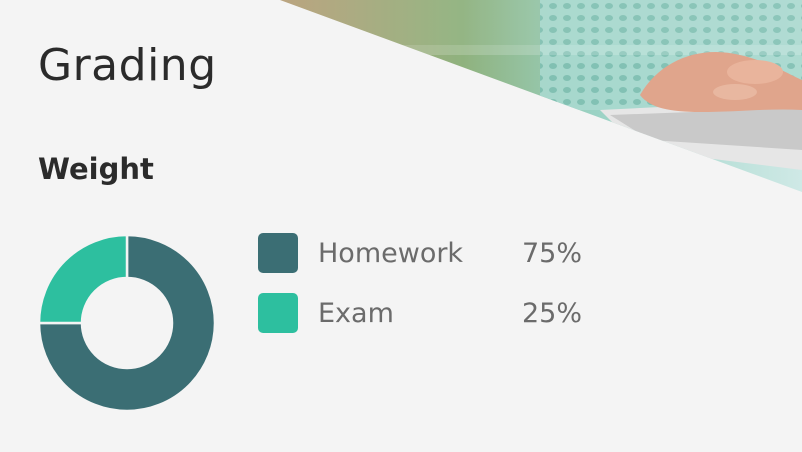 This screenshot has height=452, width=802. Describe the element at coordinates (356, 313) in the screenshot. I see `legend-label: Exam` at that location.